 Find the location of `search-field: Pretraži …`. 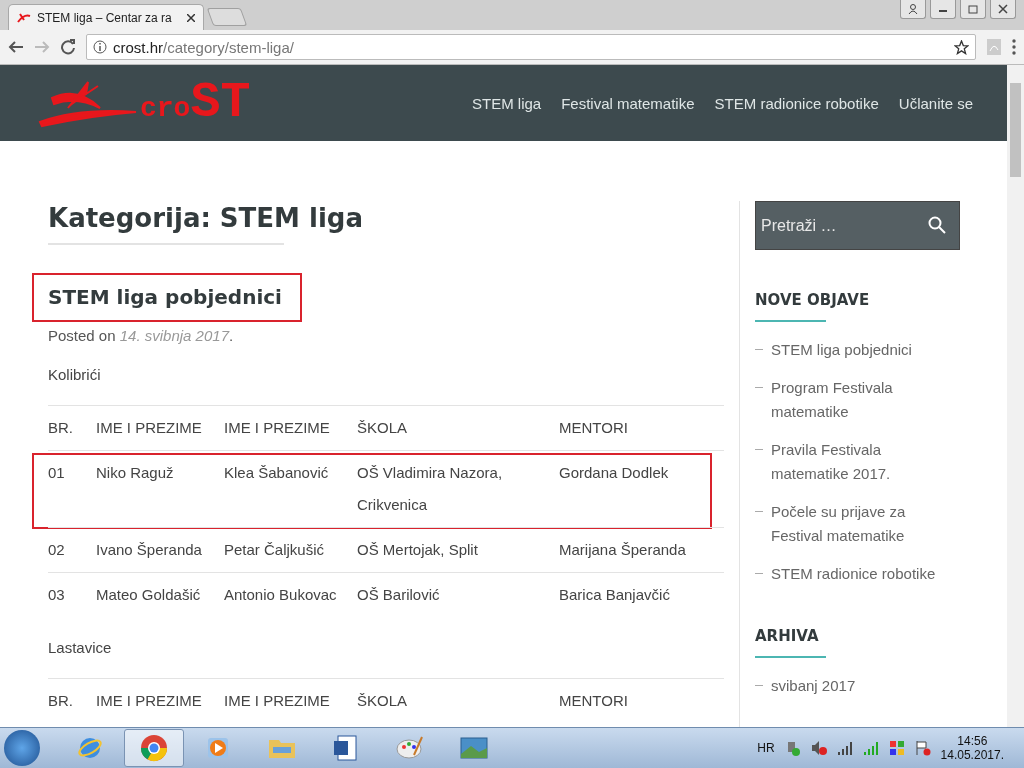

search-field: Pretraži … is located at coordinates (857, 225).